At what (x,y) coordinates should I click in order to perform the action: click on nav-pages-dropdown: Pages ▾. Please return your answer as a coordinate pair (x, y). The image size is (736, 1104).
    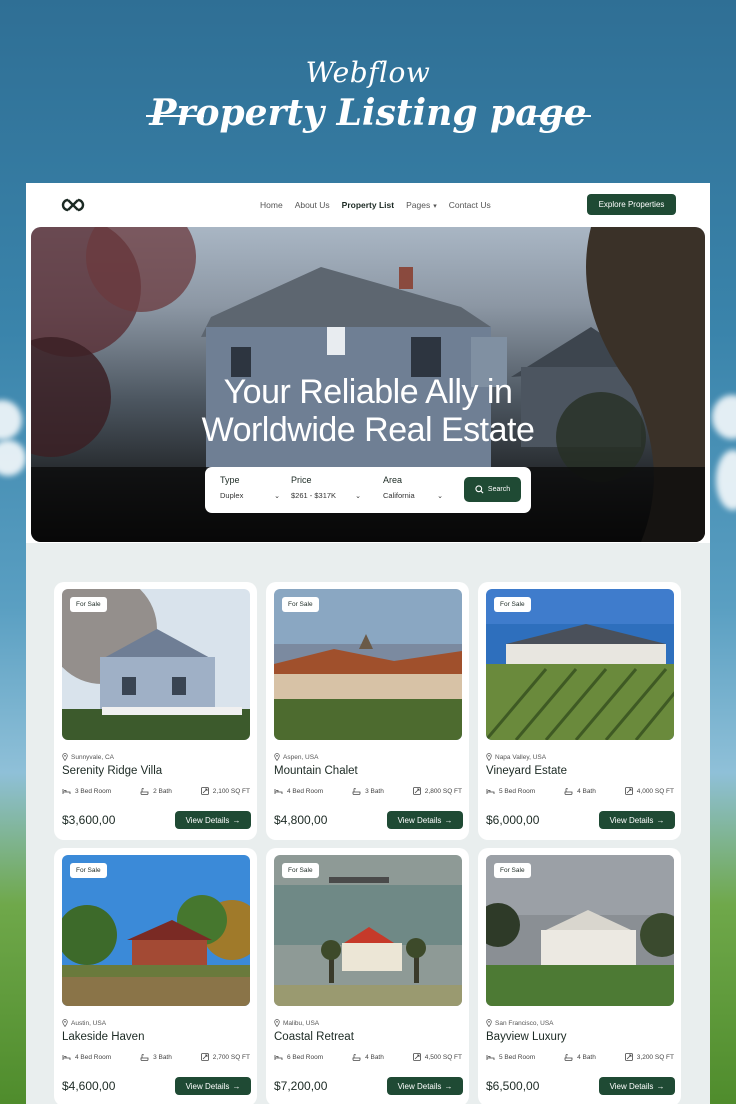
    Looking at the image, I should click on (421, 205).